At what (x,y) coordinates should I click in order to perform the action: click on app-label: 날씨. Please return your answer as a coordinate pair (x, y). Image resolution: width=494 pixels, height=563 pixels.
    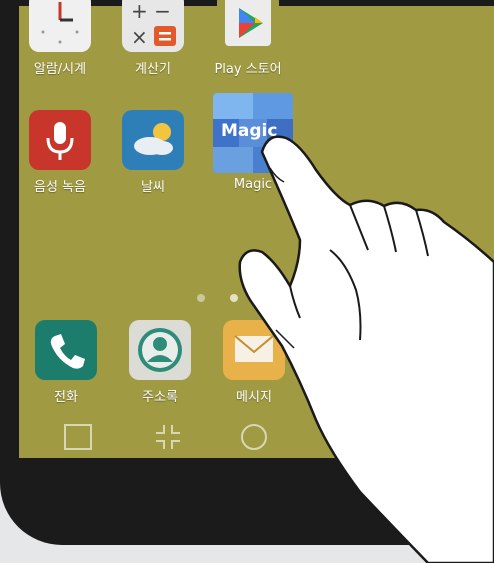
    Looking at the image, I should click on (153, 187).